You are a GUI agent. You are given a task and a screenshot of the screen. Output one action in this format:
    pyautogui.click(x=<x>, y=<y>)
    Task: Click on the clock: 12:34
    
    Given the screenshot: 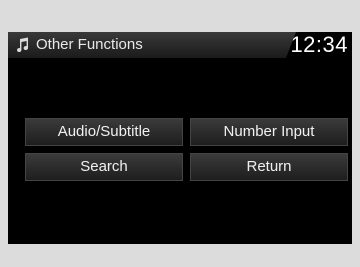 What is the action you would take?
    pyautogui.click(x=319, y=44)
    